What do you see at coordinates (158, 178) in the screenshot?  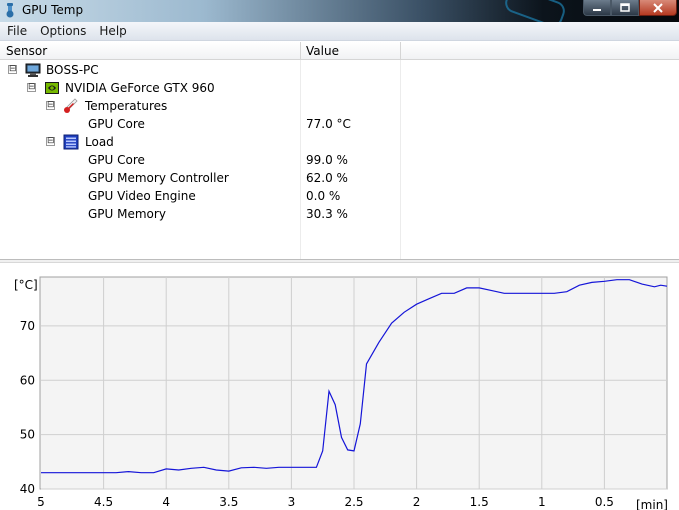 I see `tree-row-label: GPU Memory Controller` at bounding box center [158, 178].